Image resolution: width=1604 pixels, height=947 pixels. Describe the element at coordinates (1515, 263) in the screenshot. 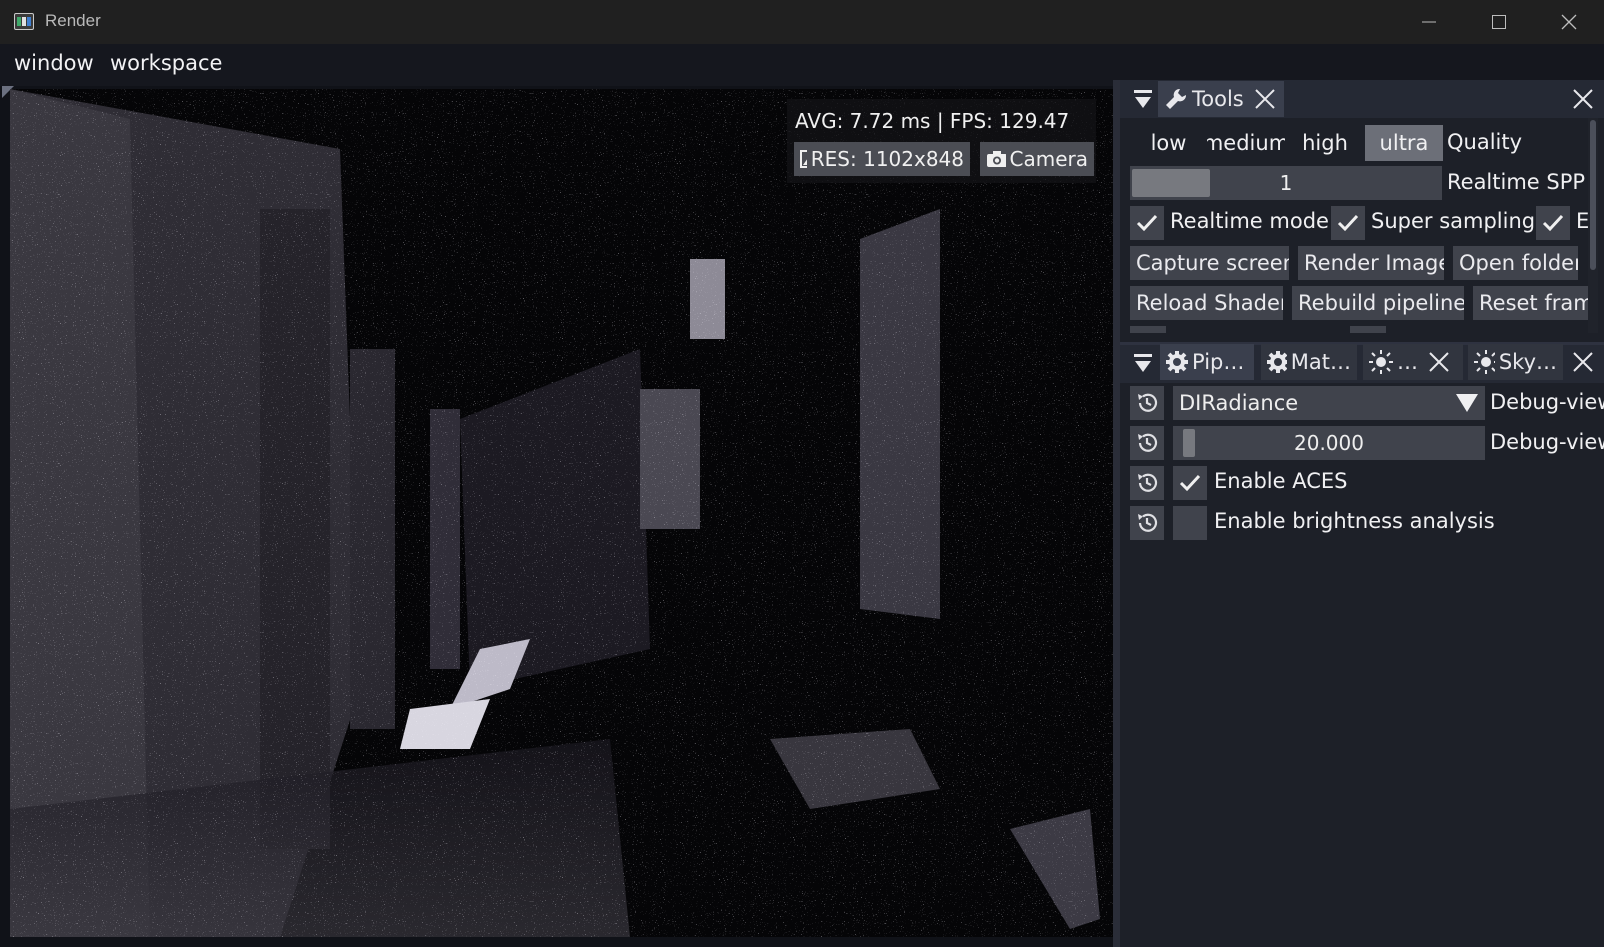

I see `open-folder-button: Open folder` at that location.